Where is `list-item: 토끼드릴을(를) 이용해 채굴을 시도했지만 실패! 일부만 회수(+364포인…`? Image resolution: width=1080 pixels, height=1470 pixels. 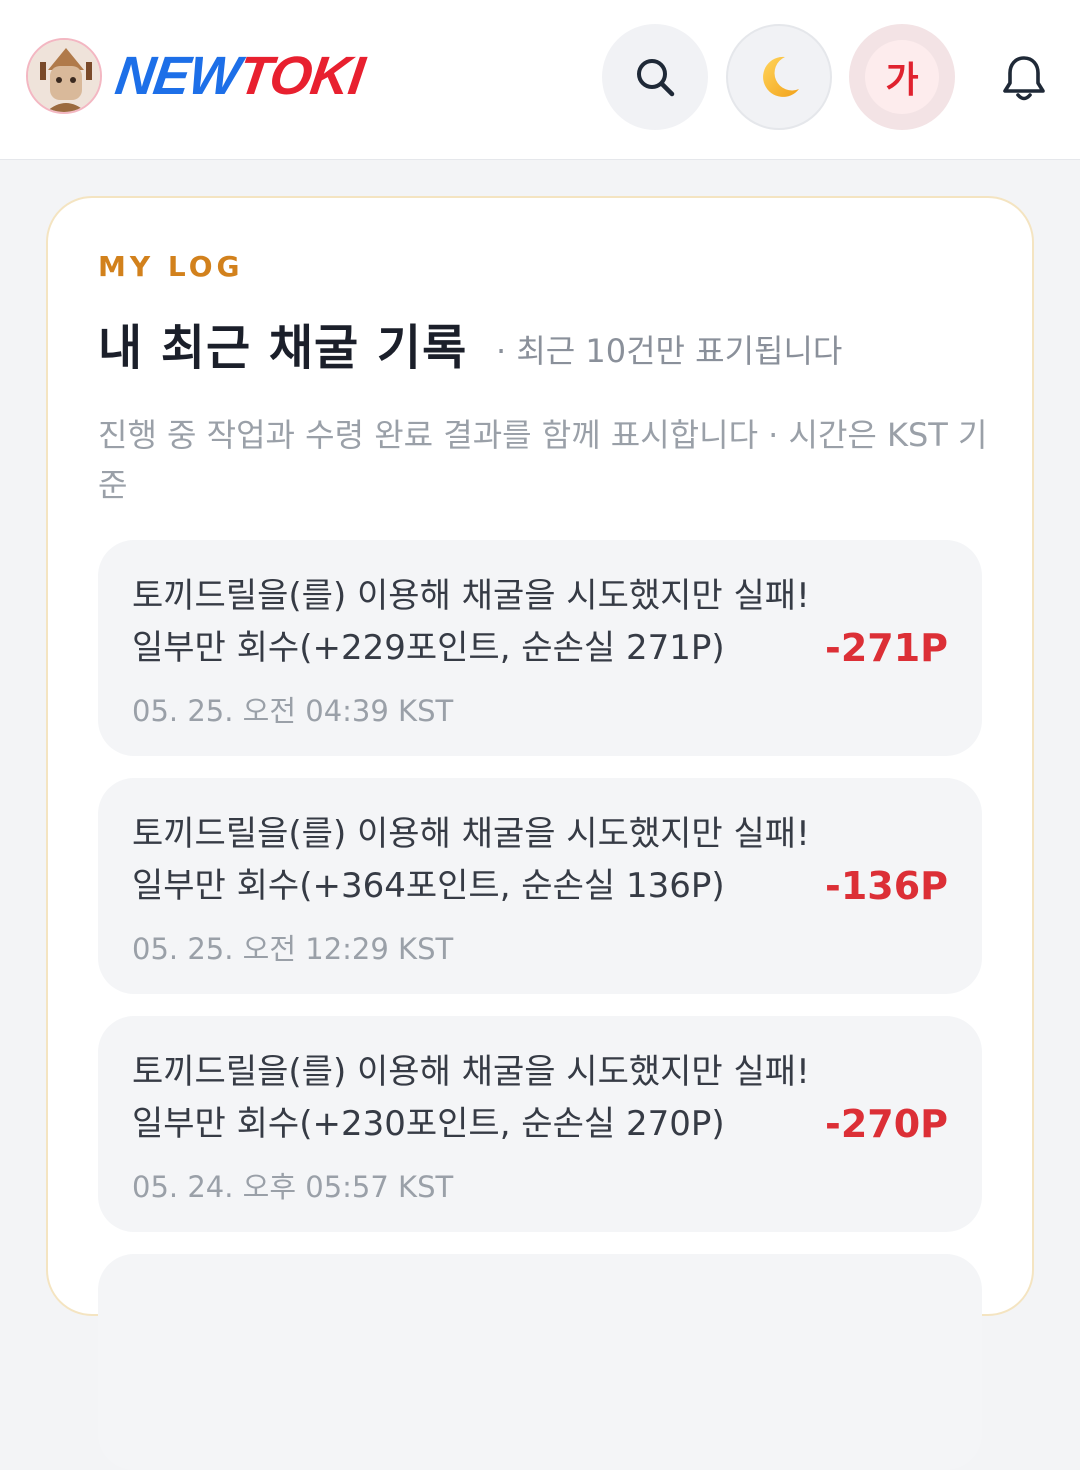 list-item: 토끼드릴을(를) 이용해 채굴을 시도했지만 실패! 일부만 회수(+364포인… is located at coordinates (540, 886).